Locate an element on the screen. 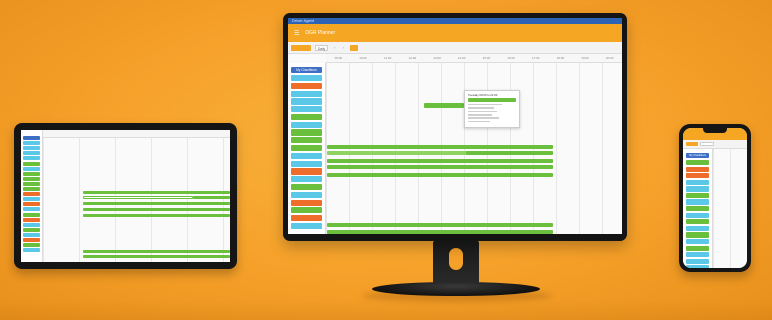  tablet-schedule-grid is located at coordinates (136, 200).